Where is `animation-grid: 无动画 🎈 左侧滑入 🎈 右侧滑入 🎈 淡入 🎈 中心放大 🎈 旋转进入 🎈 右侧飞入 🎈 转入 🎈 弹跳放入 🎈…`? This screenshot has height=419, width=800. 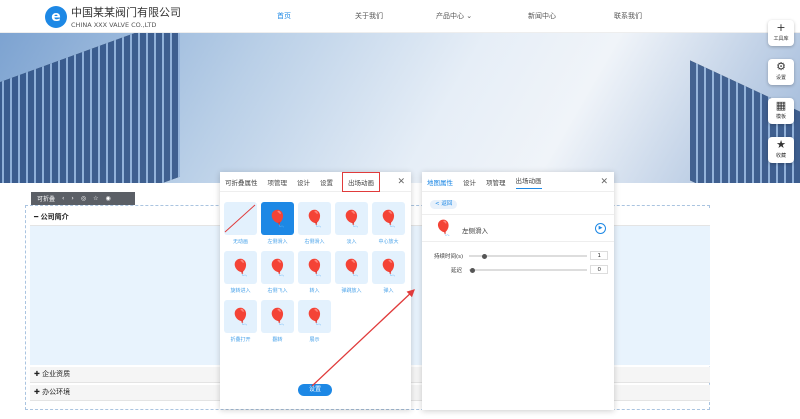
animation-grid: 无动画 🎈 左侧滑入 🎈 右侧滑入 🎈 淡入 🎈 中心放大 🎈 旋转进入 🎈 右侧飞入 🎈 转入 🎈 弹跳放入 🎈… is located at coordinates (314, 272).